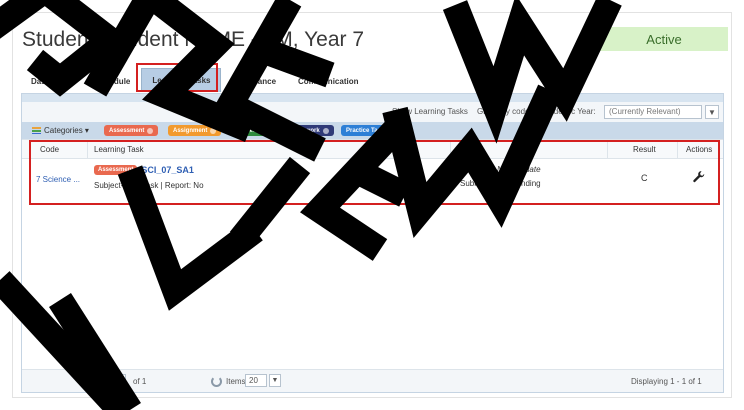 The width and height of the screenshot is (744, 410). Describe the element at coordinates (503, 111) in the screenshot. I see `group-by-code-toggle: Group by code` at that location.